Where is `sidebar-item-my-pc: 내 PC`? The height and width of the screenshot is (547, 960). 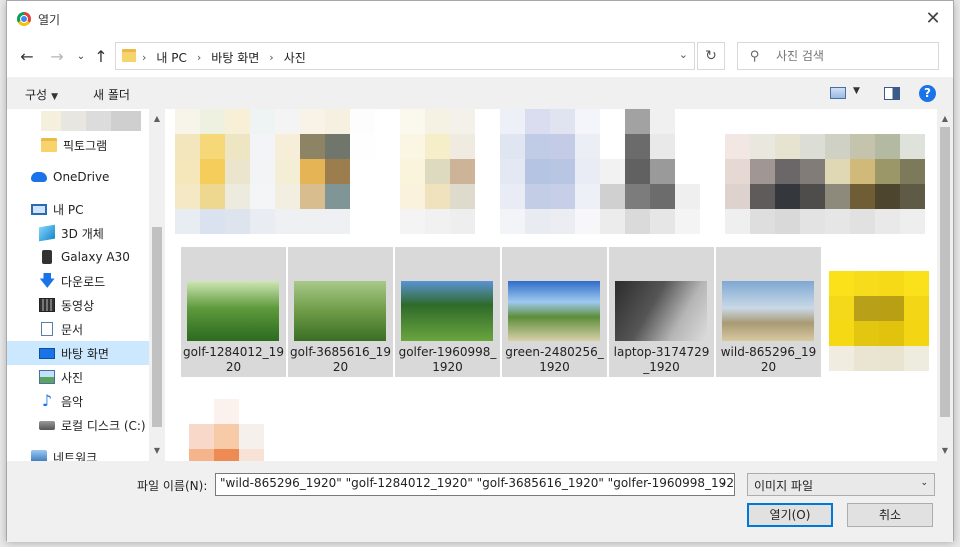
sidebar-item-my-pc: 내 PC is located at coordinates (78, 209).